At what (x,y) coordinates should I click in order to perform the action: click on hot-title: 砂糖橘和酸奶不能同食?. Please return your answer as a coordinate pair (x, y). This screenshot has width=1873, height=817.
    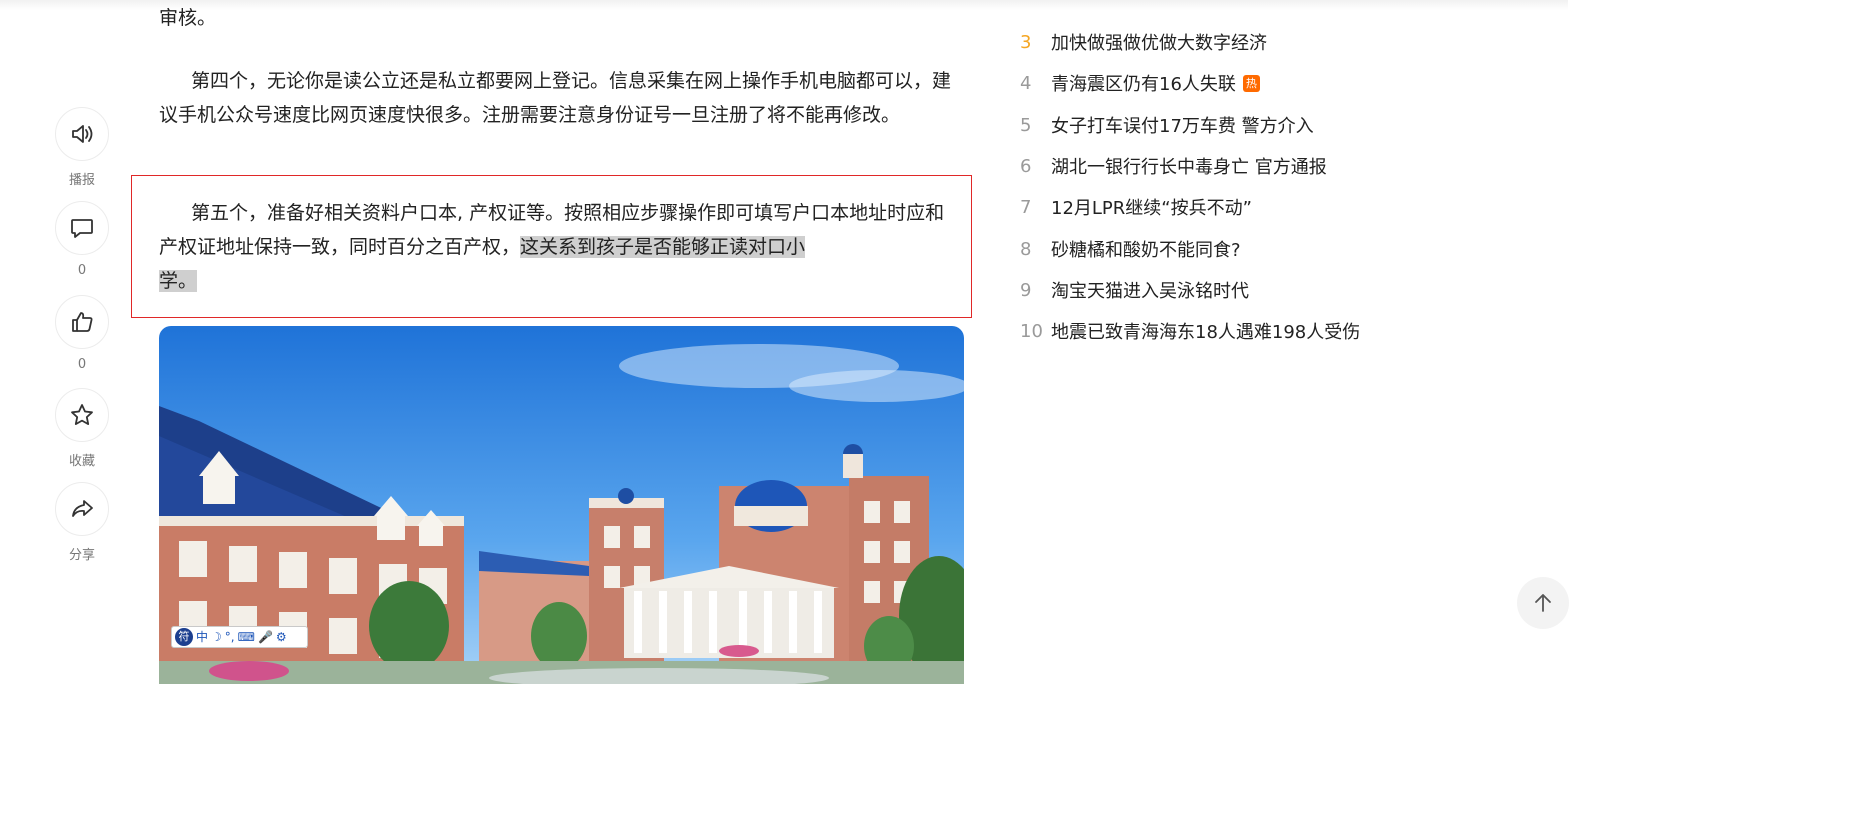
    Looking at the image, I should click on (1146, 249).